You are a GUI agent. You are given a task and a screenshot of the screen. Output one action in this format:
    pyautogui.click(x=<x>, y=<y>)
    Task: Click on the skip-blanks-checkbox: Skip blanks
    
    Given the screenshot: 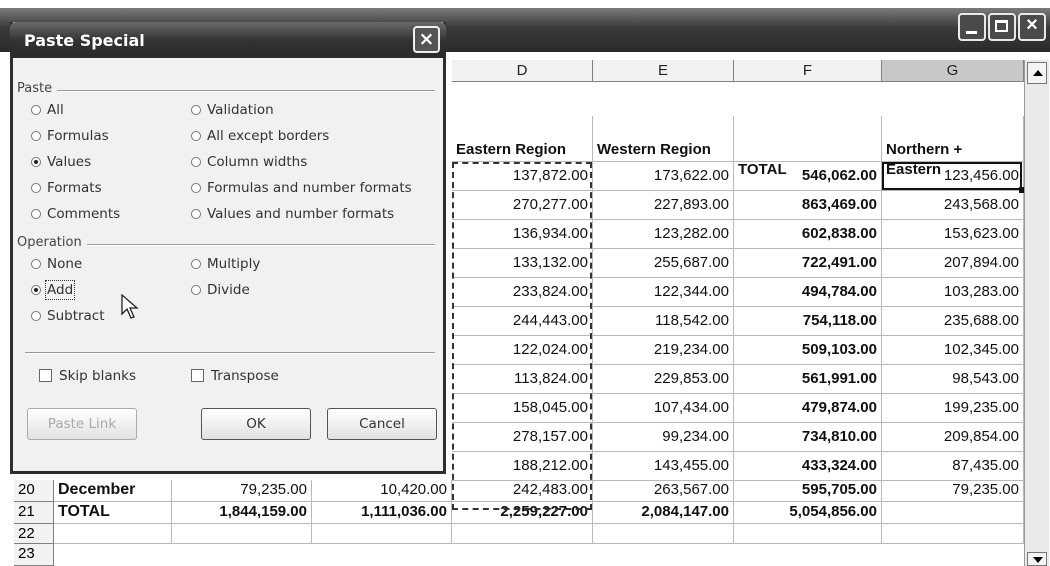 What is the action you would take?
    pyautogui.click(x=87, y=376)
    